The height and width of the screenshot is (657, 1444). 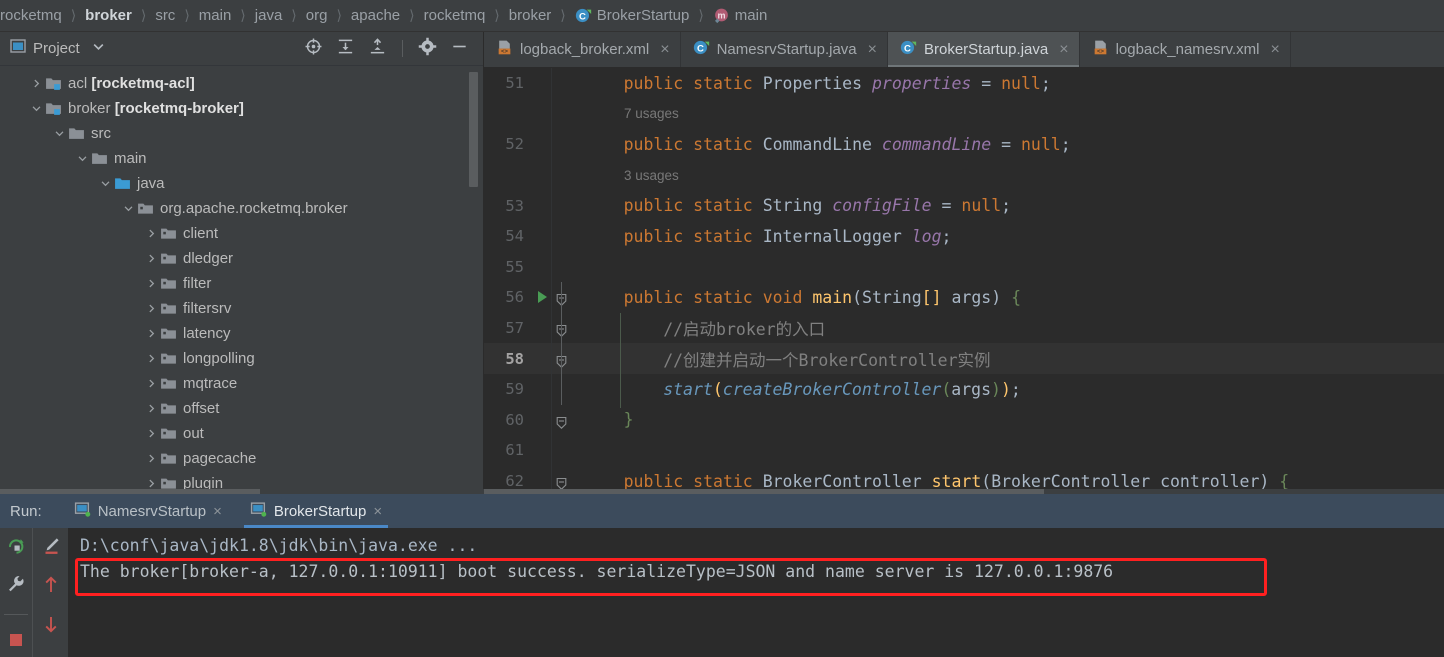 What do you see at coordinates (626, 175) in the screenshot?
I see `usages-hint-label: 3 usages` at bounding box center [626, 175].